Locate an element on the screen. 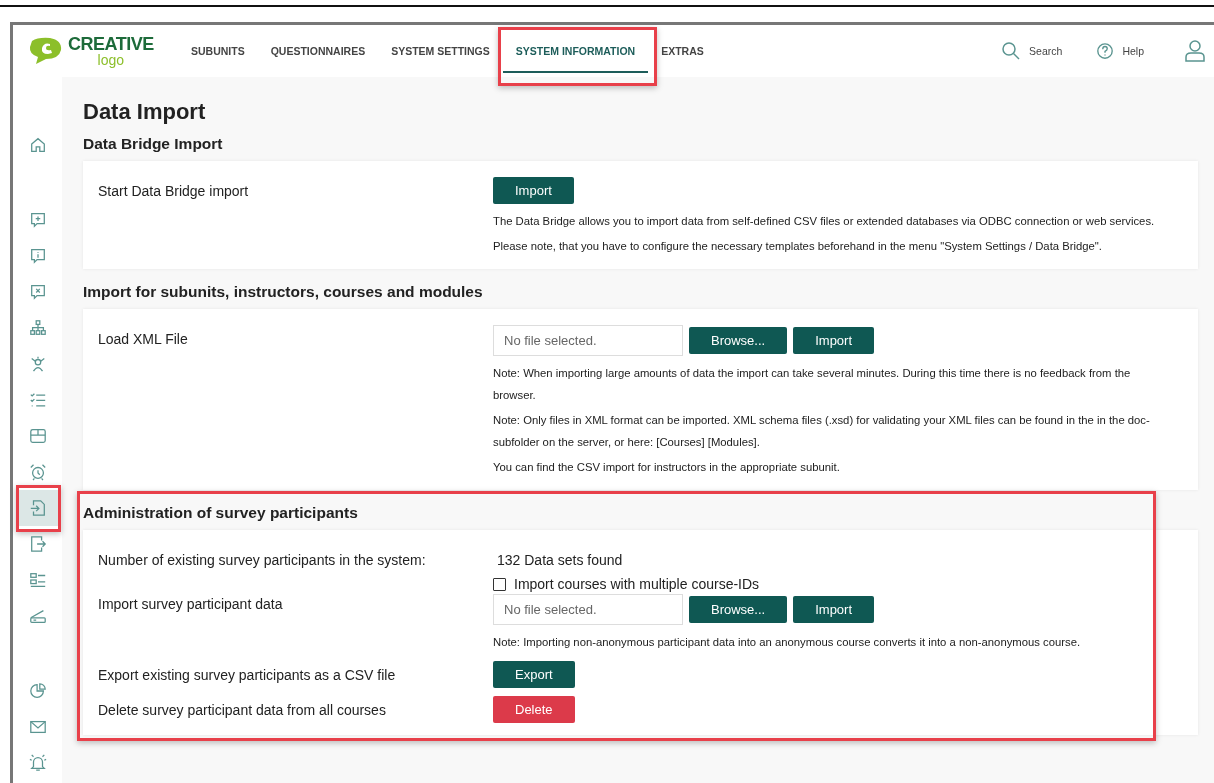 This screenshot has width=1214, height=783. scanner-icon is located at coordinates (37, 616).